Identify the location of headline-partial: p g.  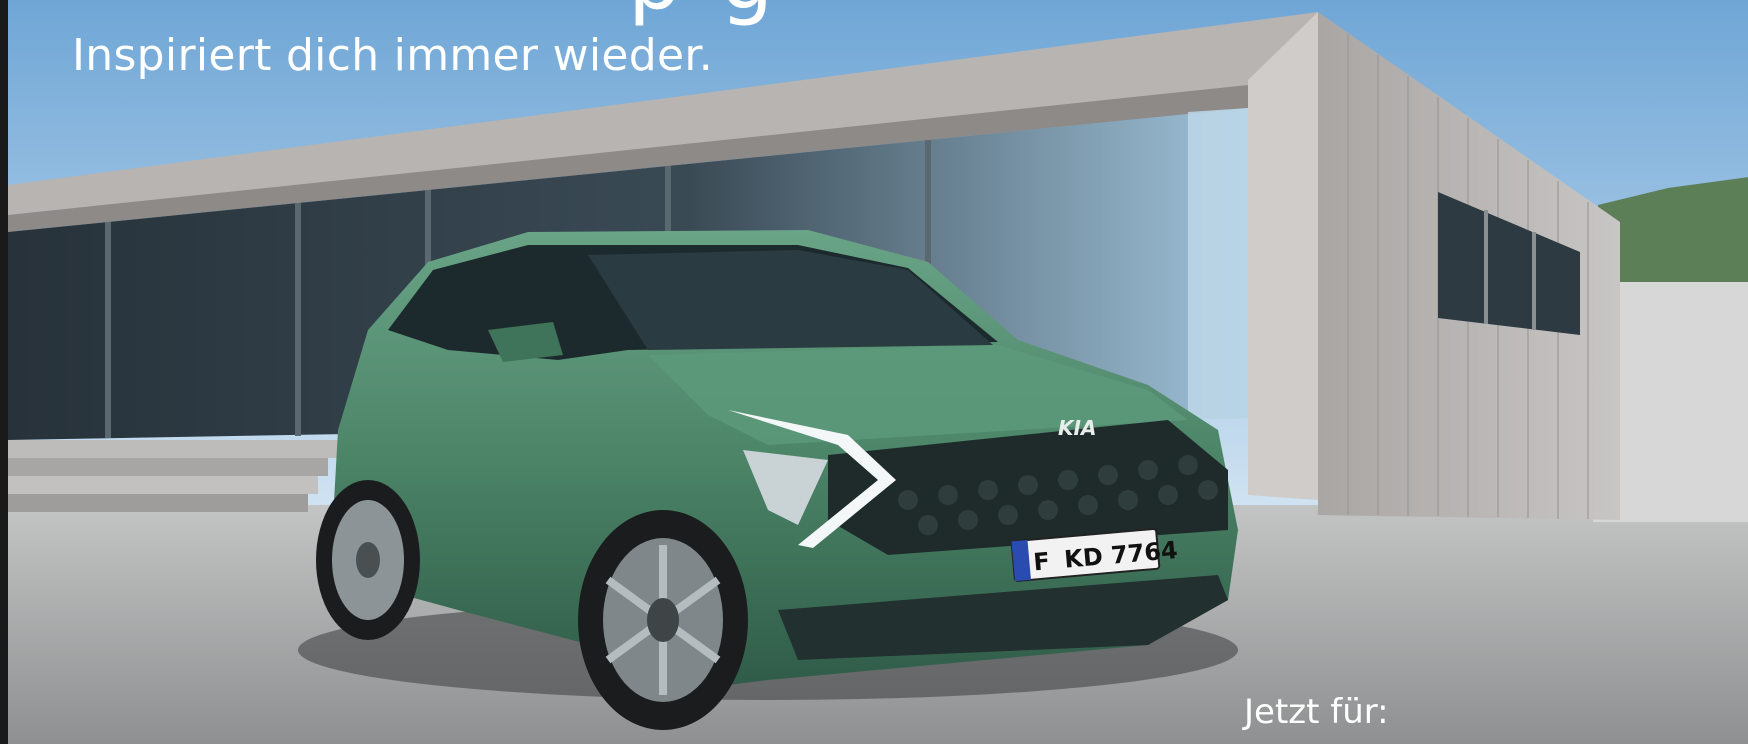
(703, 14).